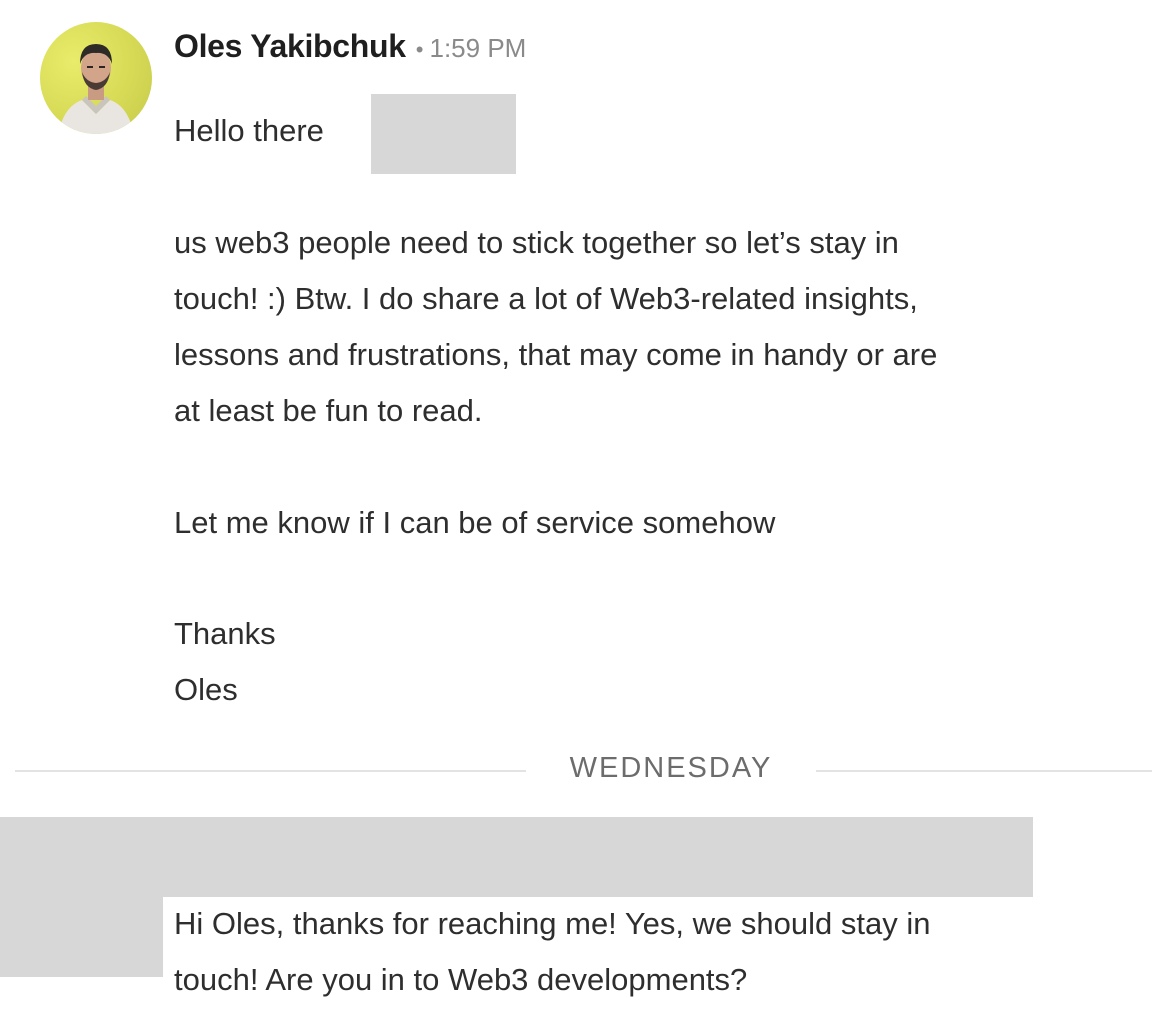 The height and width of the screenshot is (1032, 1152). Describe the element at coordinates (671, 768) in the screenshot. I see `day-divider-label: WEDNESDAY` at that location.